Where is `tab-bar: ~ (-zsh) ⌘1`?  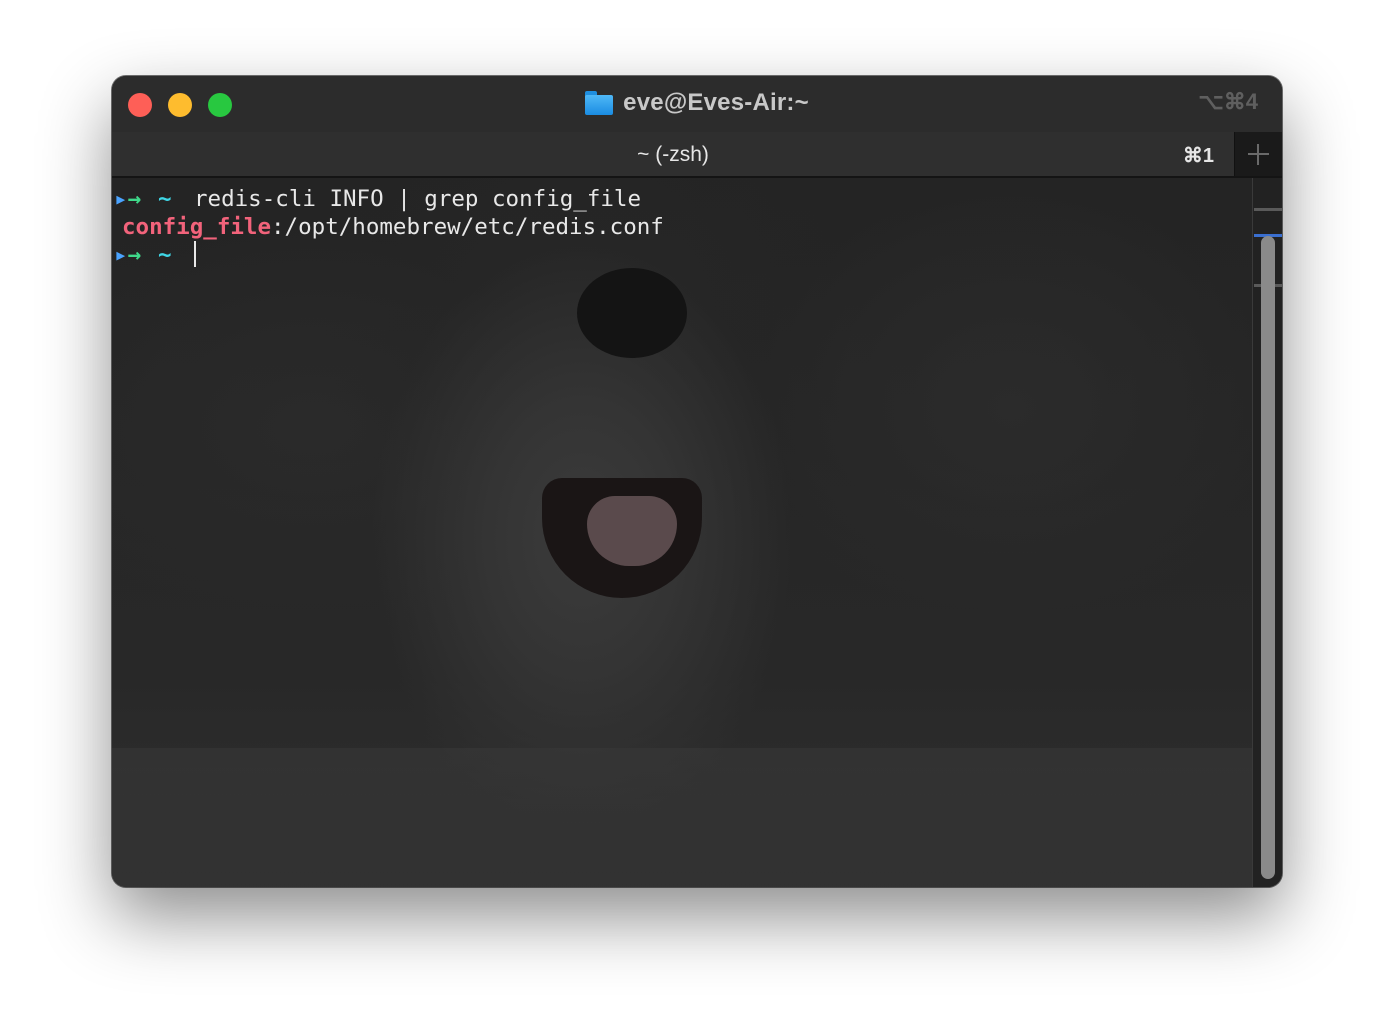
tab-bar: ~ (-zsh) ⌘1 is located at coordinates (697, 155).